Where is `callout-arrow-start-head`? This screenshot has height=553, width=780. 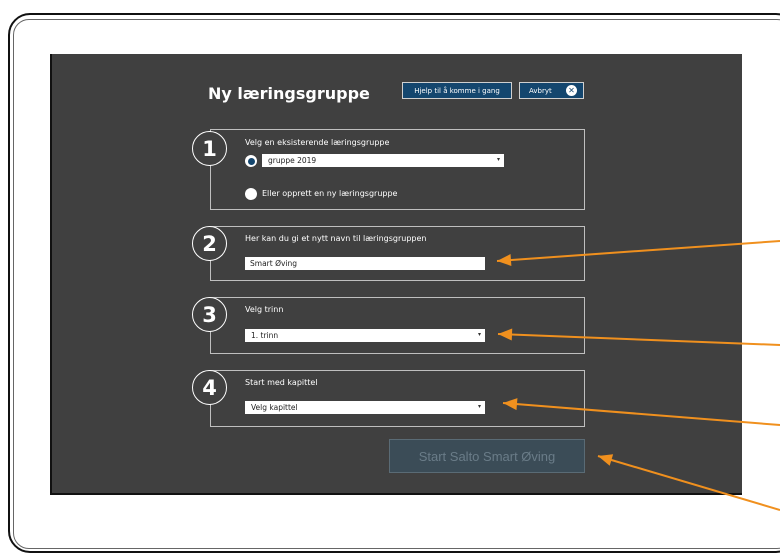
callout-arrow-start-head is located at coordinates (606, 460).